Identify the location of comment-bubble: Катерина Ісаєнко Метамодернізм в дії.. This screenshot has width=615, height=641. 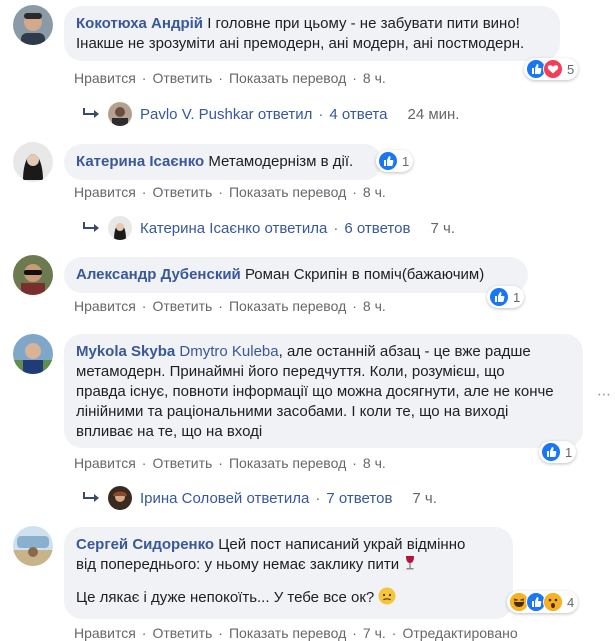
(223, 162).